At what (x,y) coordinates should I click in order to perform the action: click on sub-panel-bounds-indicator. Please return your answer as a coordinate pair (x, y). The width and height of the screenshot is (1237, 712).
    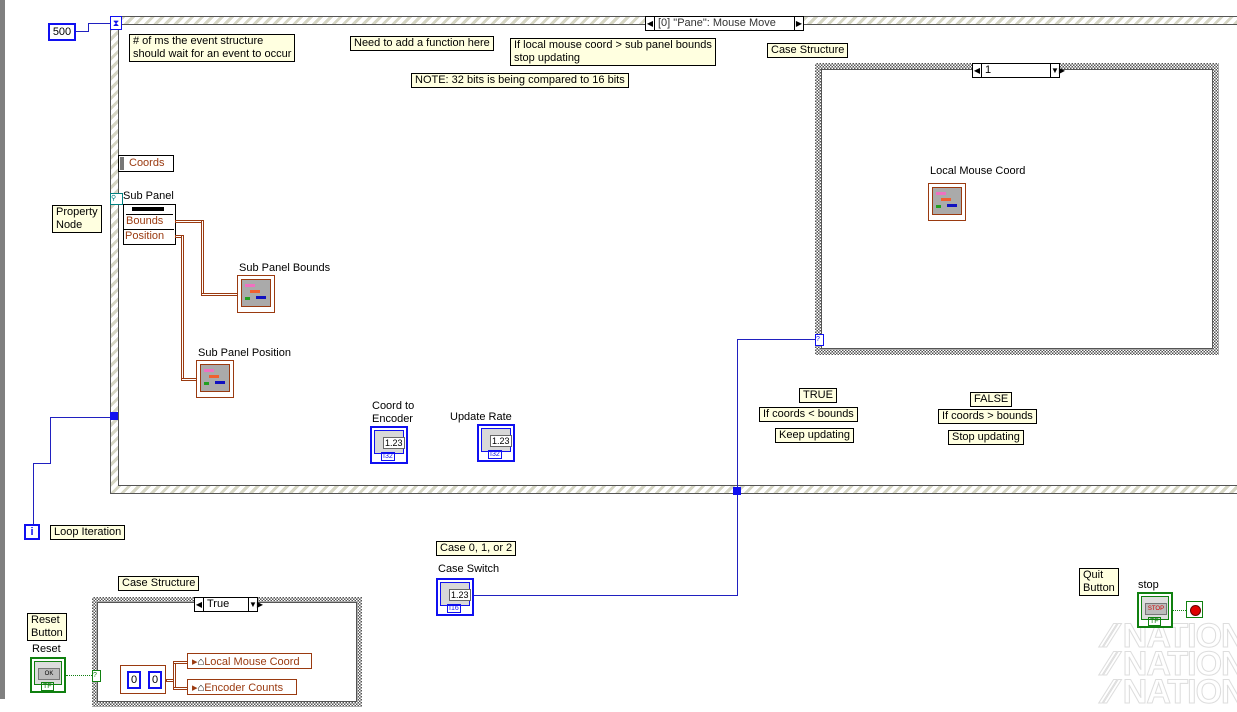
    Looking at the image, I should click on (256, 294).